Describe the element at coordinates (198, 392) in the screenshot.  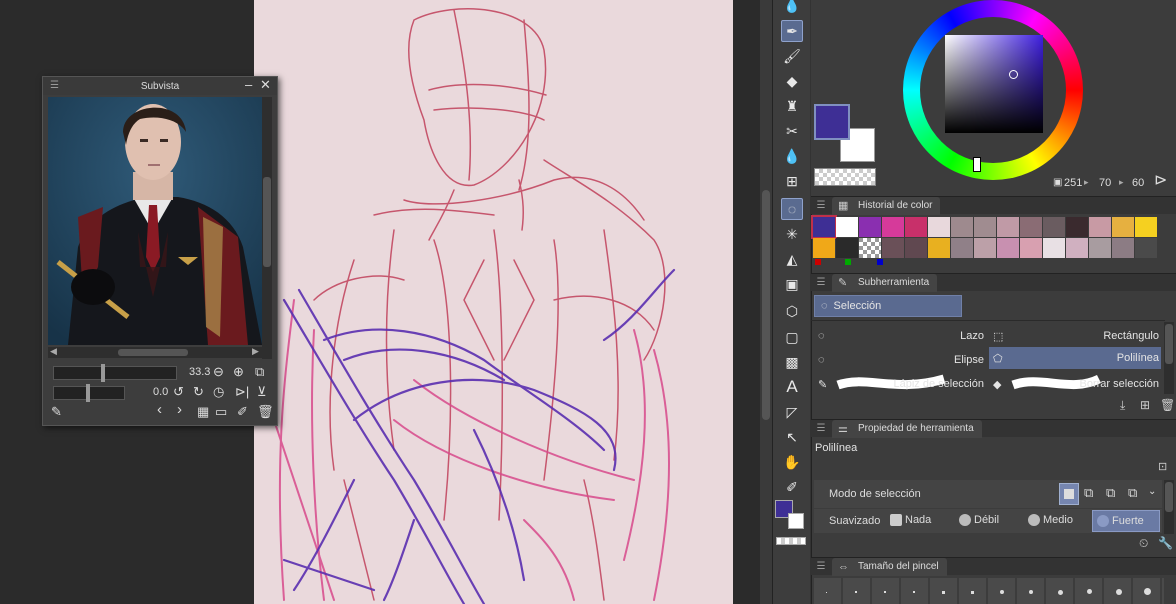
I see `rotate-right-icon: ↻` at that location.